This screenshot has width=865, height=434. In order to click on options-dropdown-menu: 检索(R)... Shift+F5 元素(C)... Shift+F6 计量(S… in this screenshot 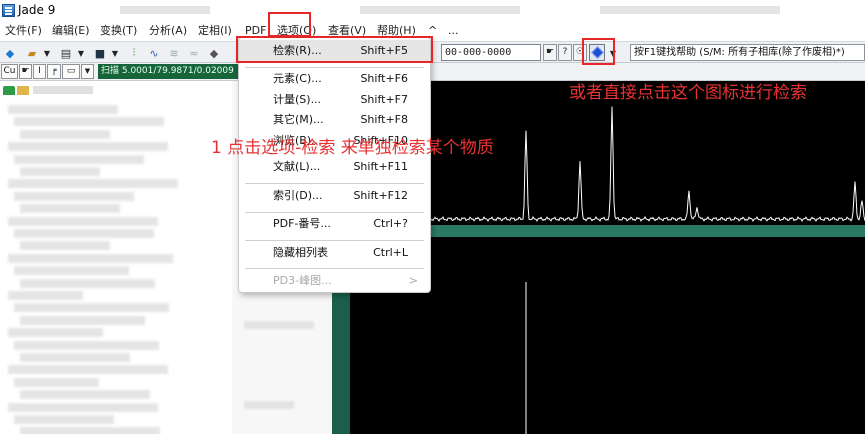, I will do `click(334, 165)`.